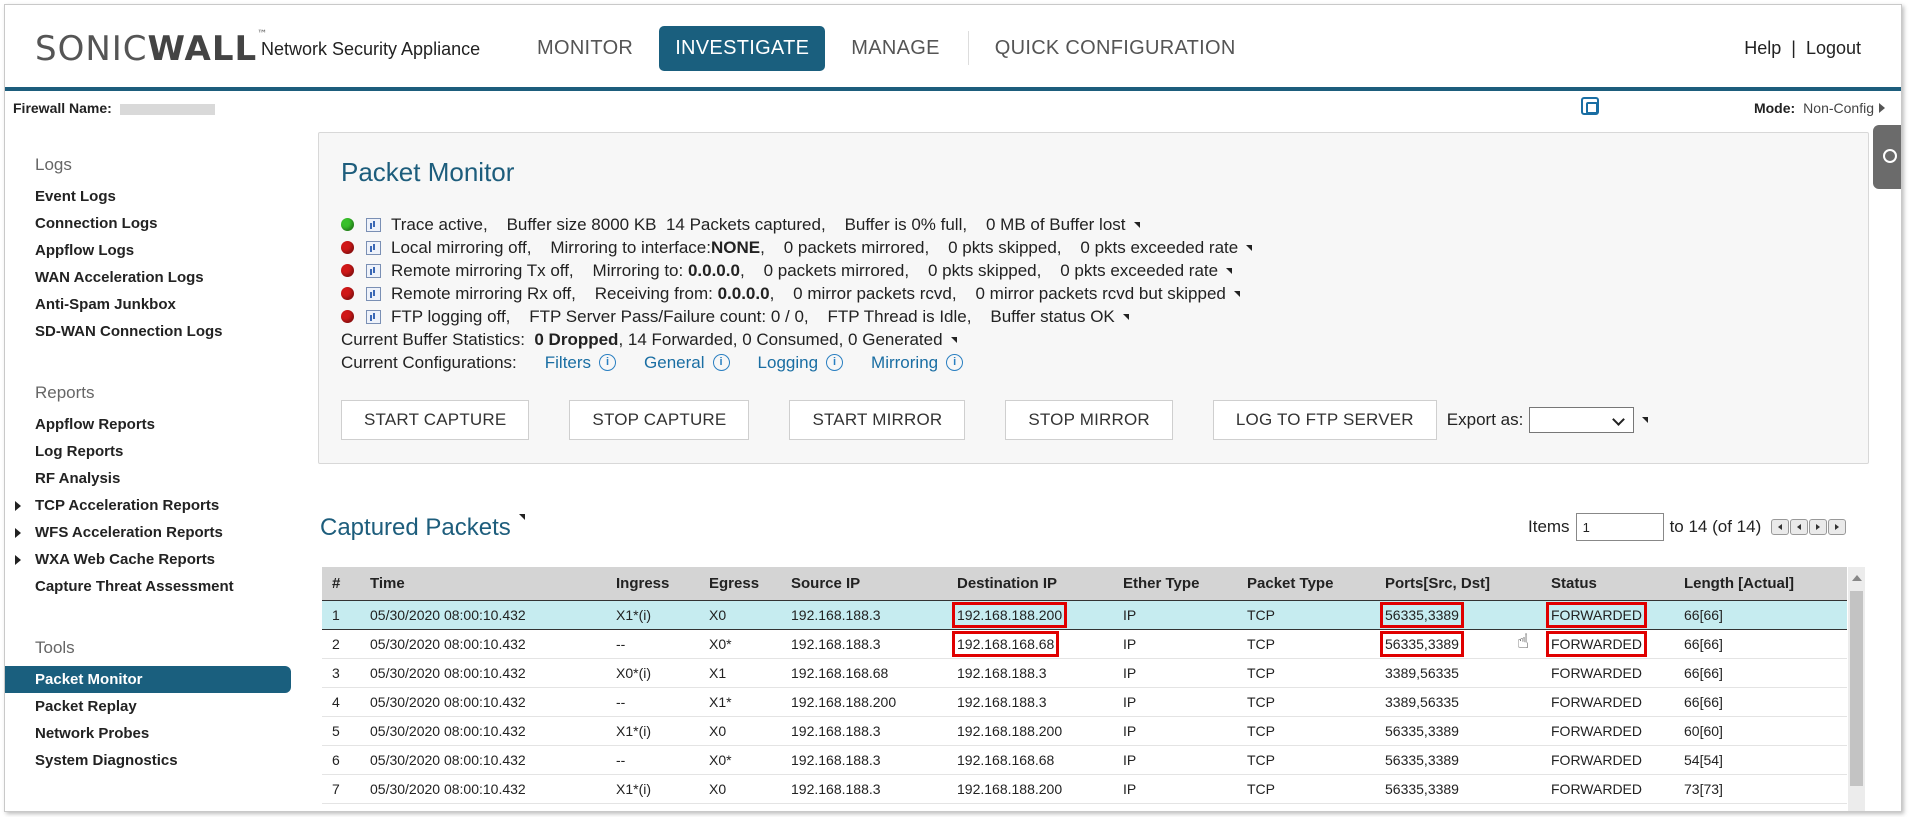 This screenshot has width=1909, height=817. I want to click on nav-investigate: INVESTIGATE, so click(742, 48).